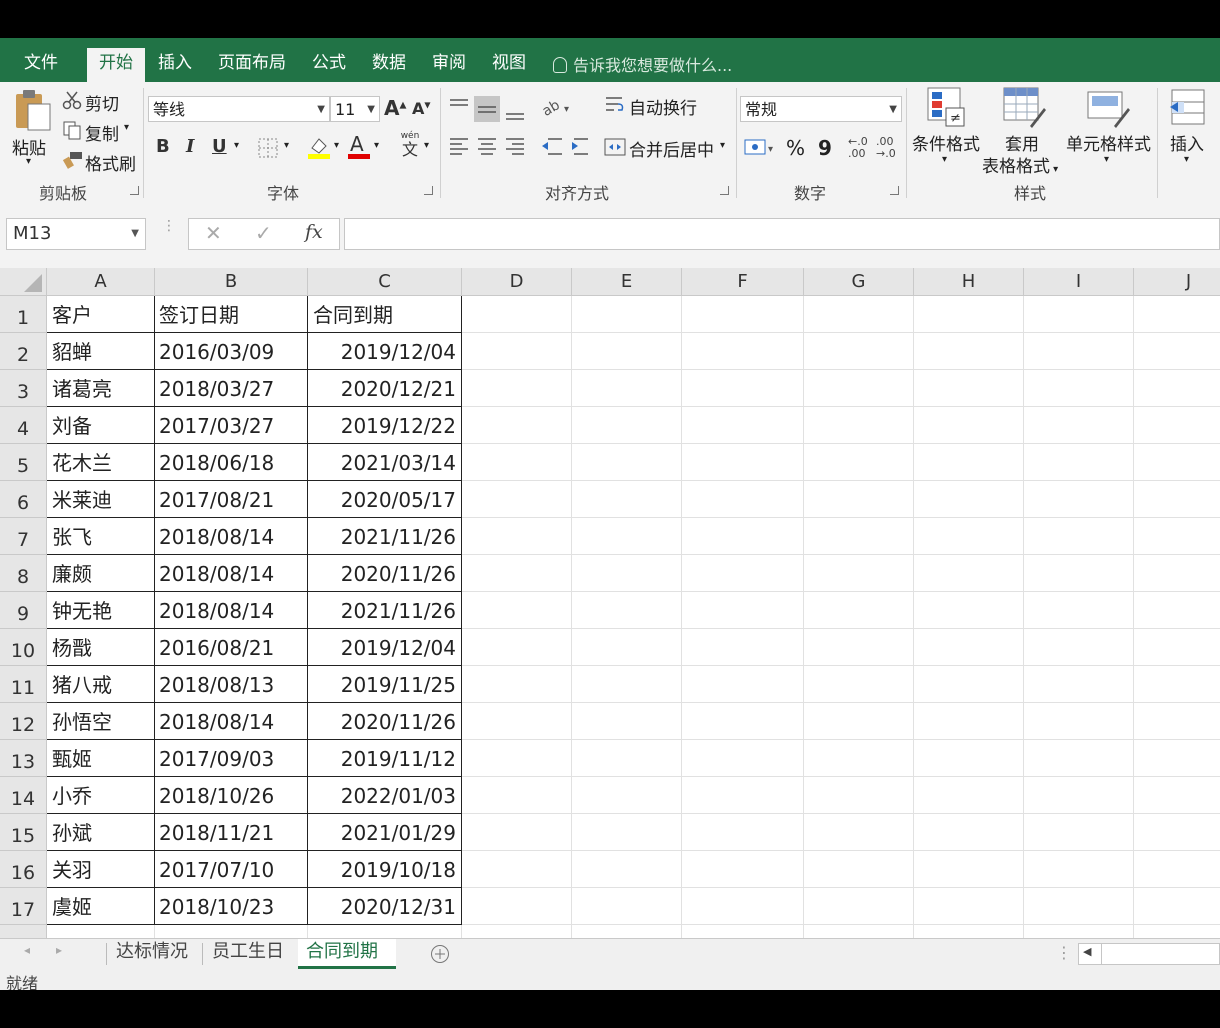 The width and height of the screenshot is (1220, 1028). I want to click on merge-dropdown-icon: ▾, so click(722, 145).